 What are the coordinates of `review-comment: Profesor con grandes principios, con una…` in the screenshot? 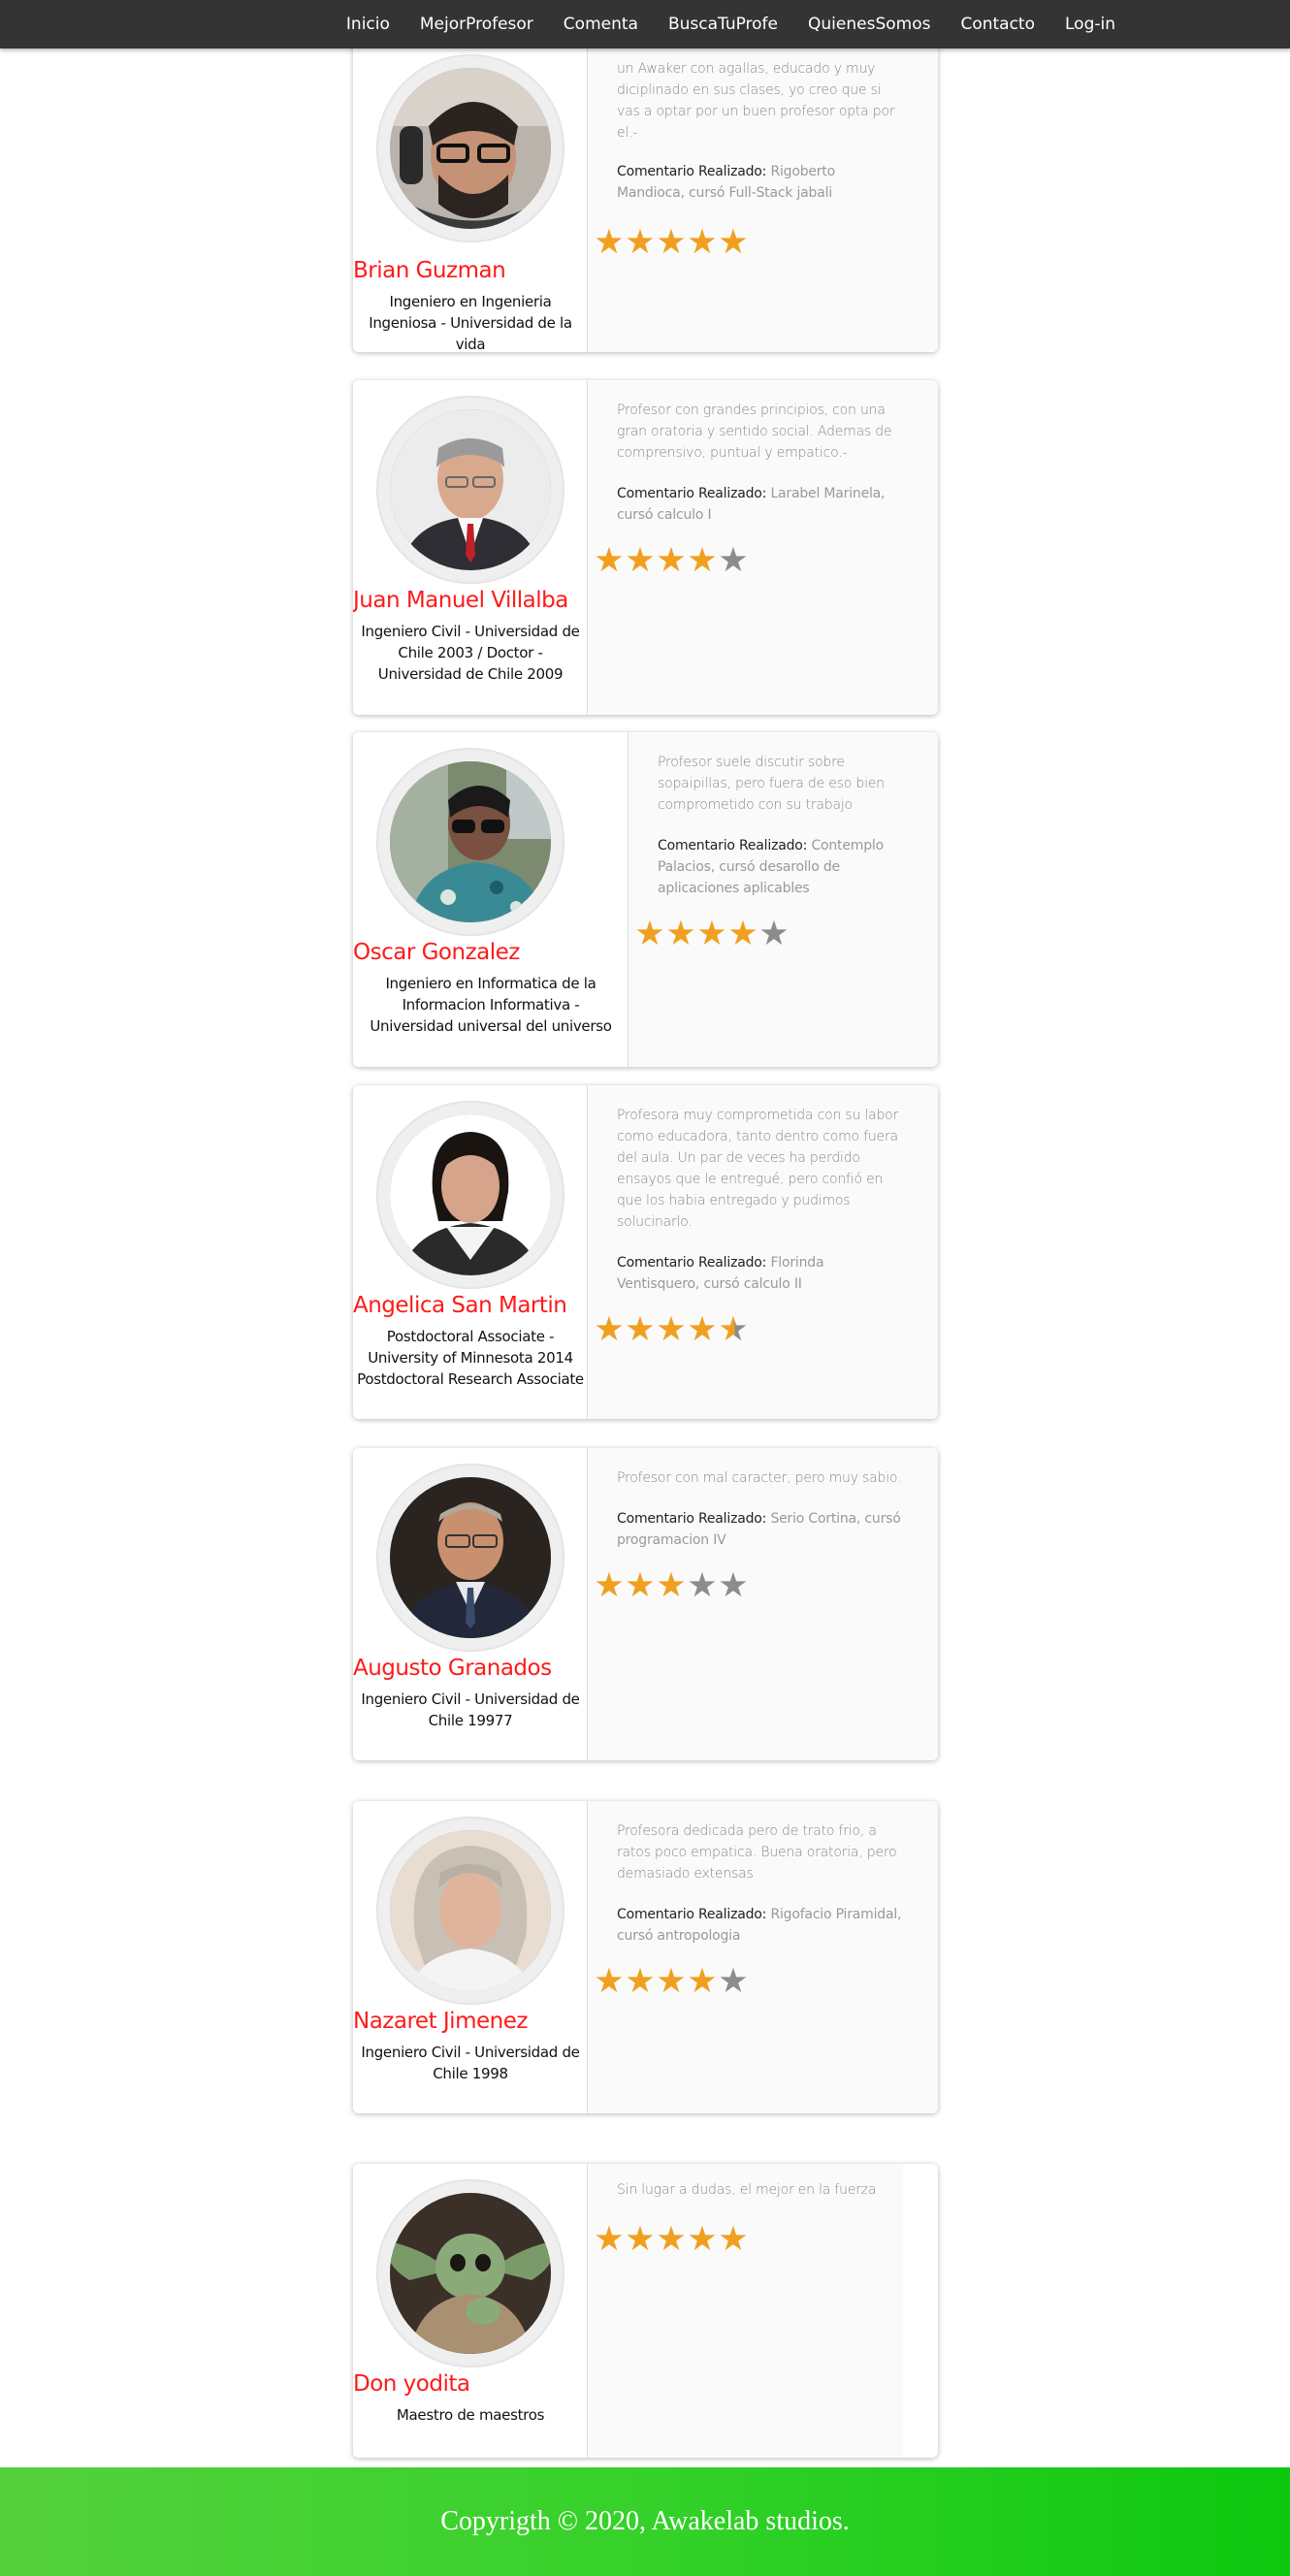 It's located at (754, 431).